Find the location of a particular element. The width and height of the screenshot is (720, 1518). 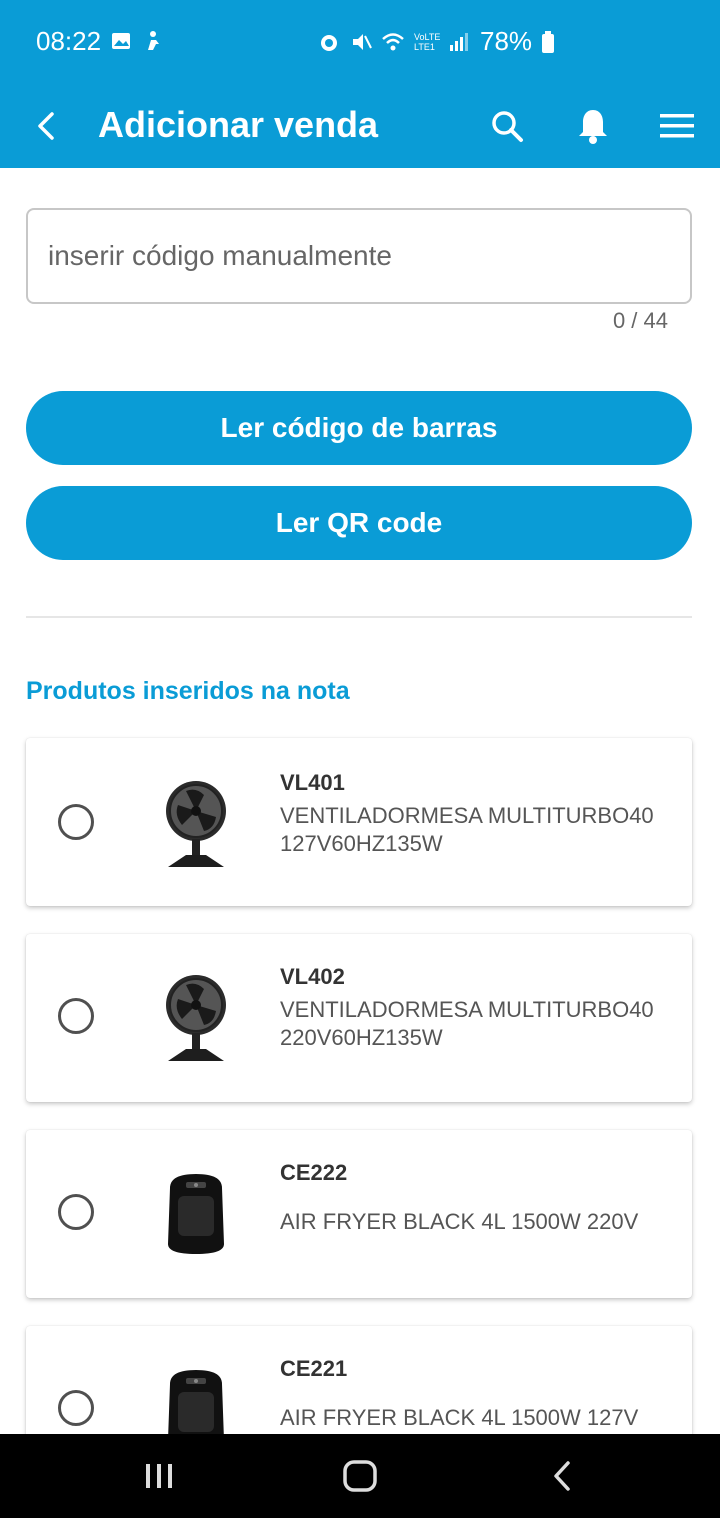

system-navigation-bar is located at coordinates (360, 1476).